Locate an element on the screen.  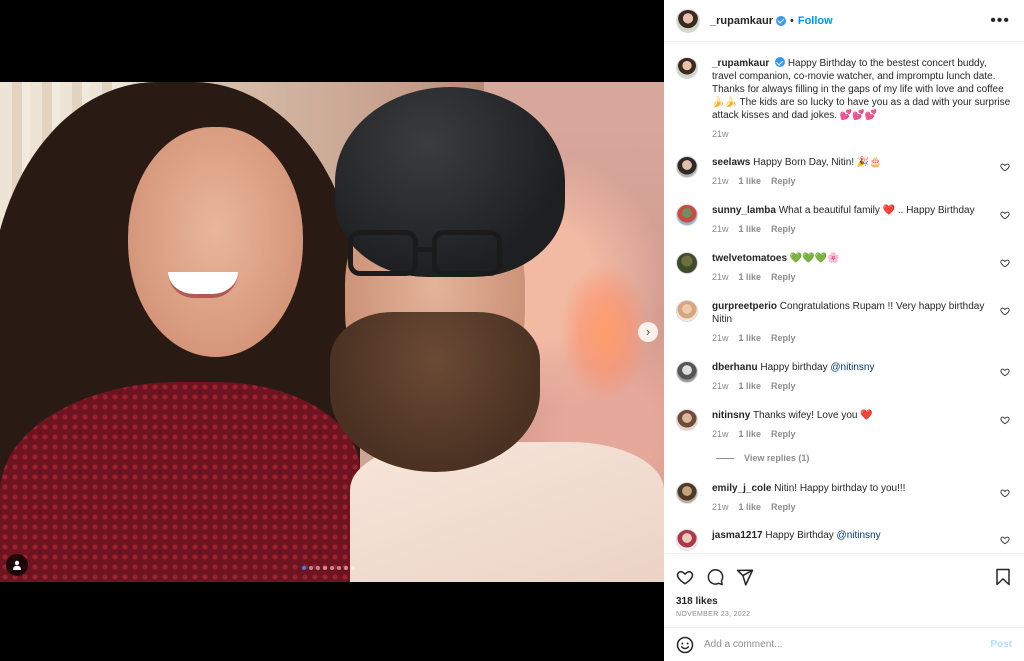
comment-icon is located at coordinates (715, 577).